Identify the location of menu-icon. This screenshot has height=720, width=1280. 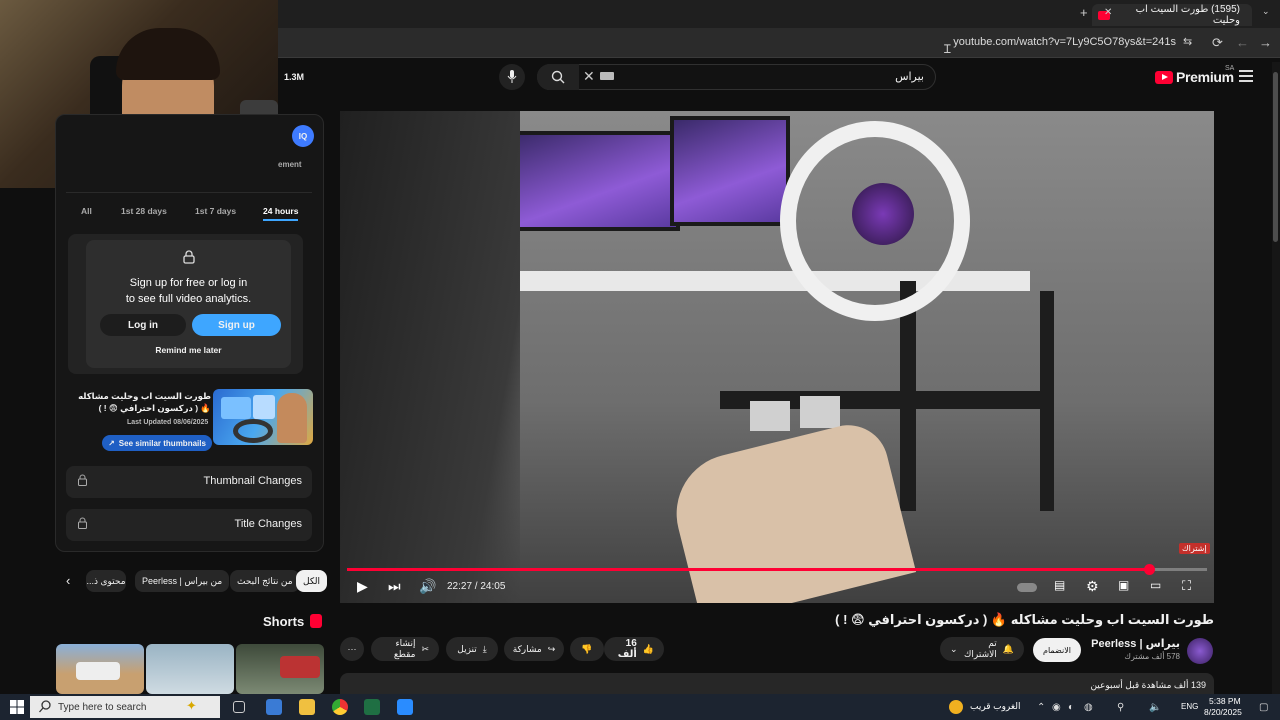
(1246, 77).